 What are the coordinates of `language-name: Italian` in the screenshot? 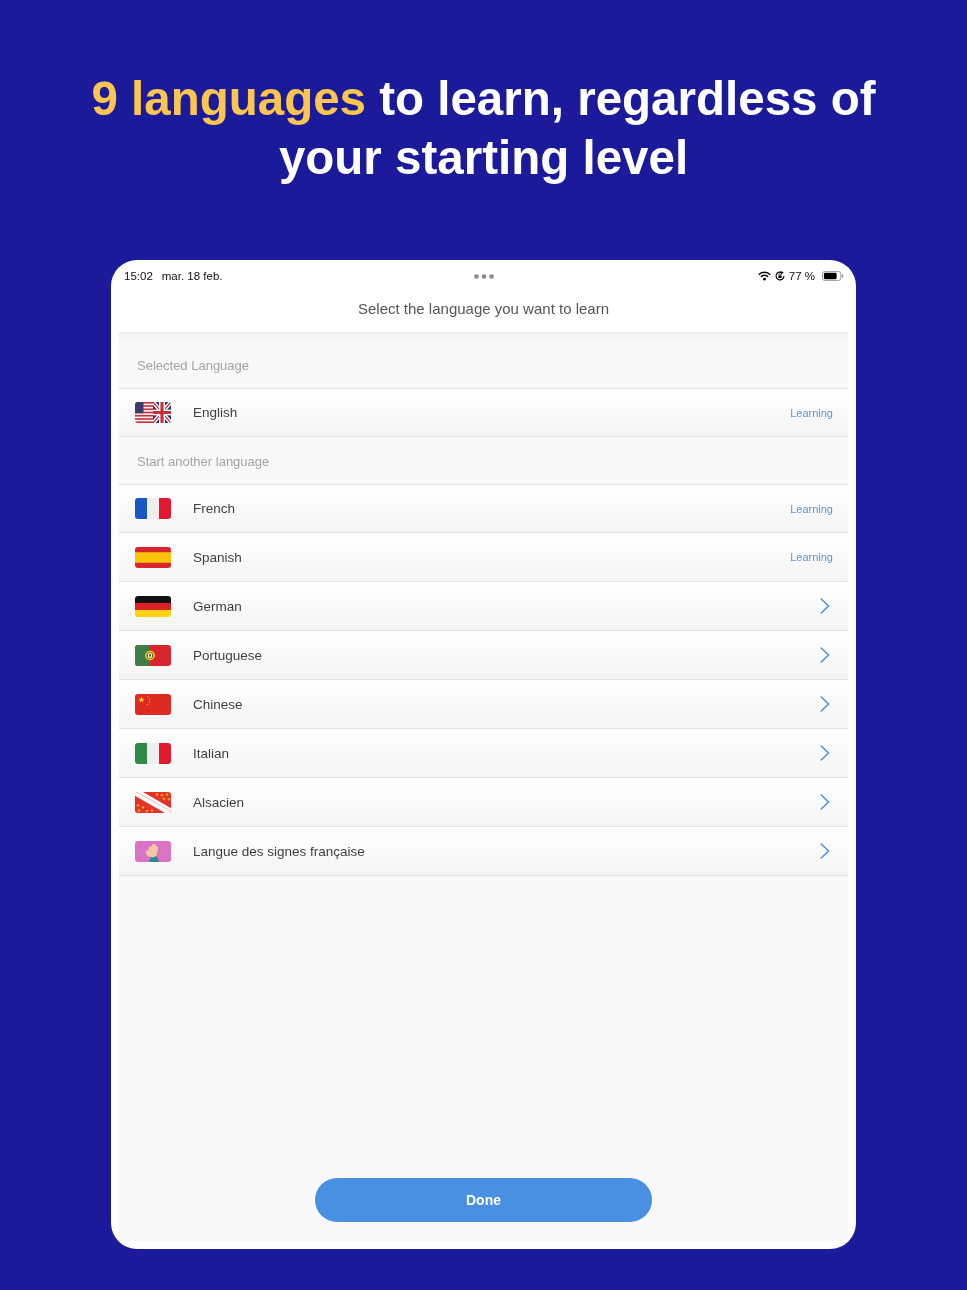 It's located at (212, 753).